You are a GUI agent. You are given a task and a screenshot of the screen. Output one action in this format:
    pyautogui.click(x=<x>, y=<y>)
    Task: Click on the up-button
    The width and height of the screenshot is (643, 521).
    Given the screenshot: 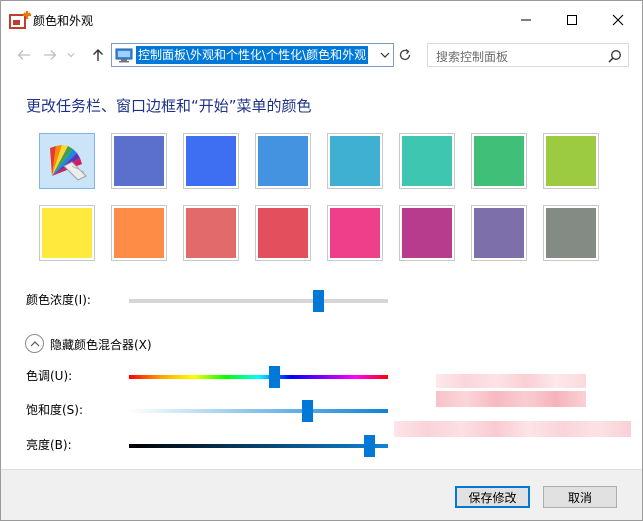 What is the action you would take?
    pyautogui.click(x=98, y=55)
    